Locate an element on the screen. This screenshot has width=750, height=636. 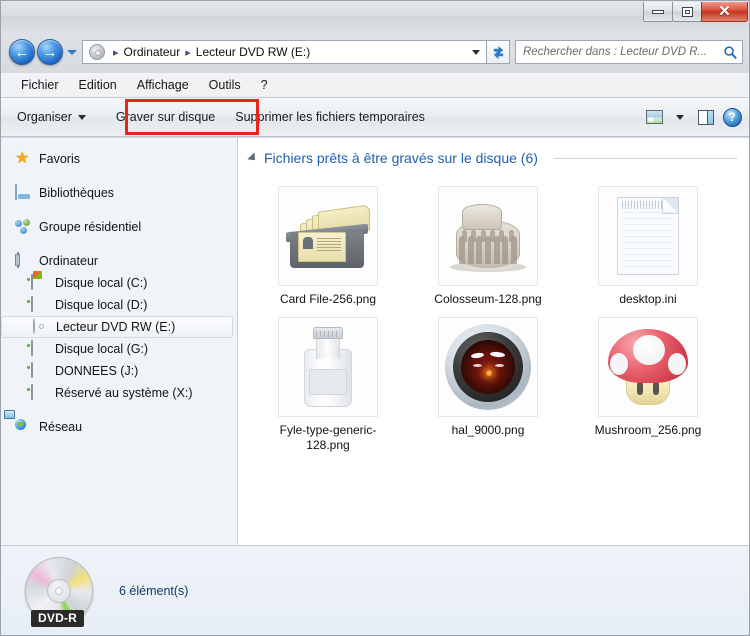
breadcrumb-item-ordinateur: Ordinateur is located at coordinates (152, 52).